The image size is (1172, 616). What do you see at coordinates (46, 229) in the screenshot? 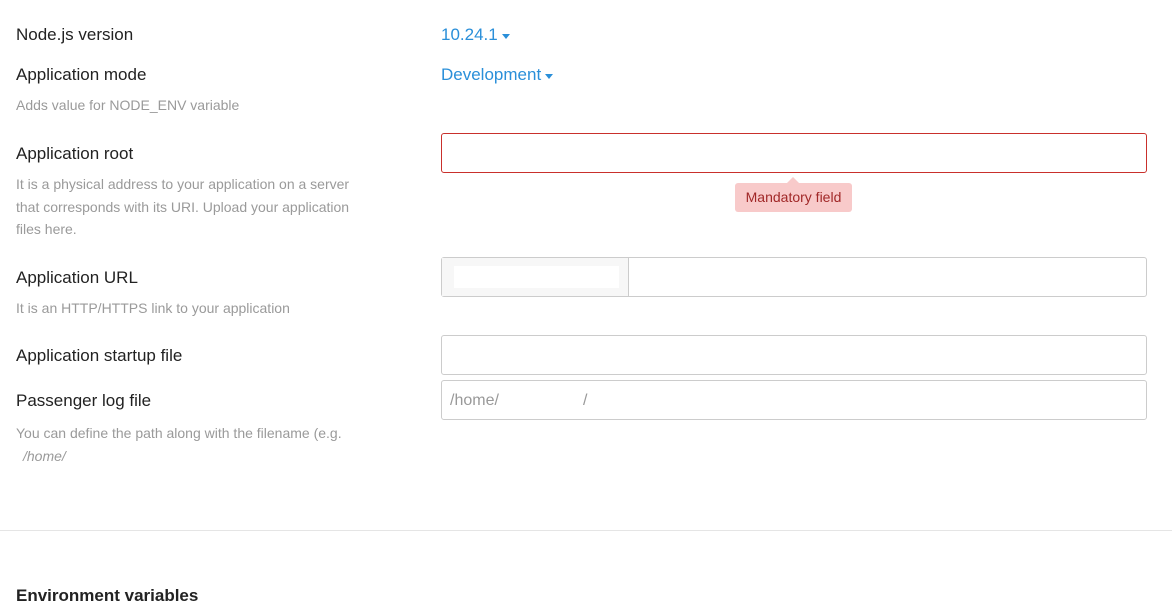
I see `application-root-hint-line-3: files here.` at bounding box center [46, 229].